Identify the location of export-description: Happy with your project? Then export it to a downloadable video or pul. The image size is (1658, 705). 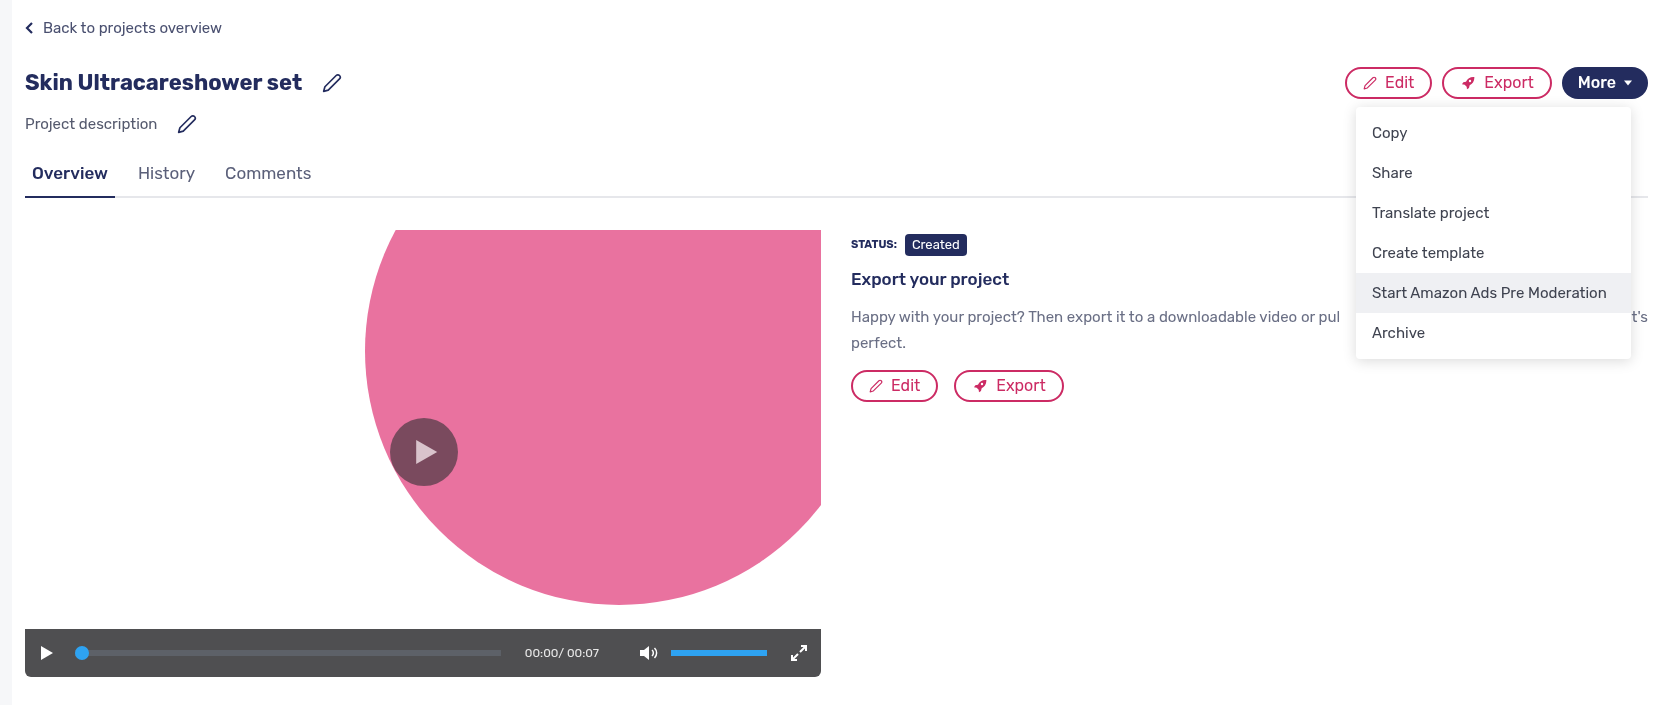
(1096, 317).